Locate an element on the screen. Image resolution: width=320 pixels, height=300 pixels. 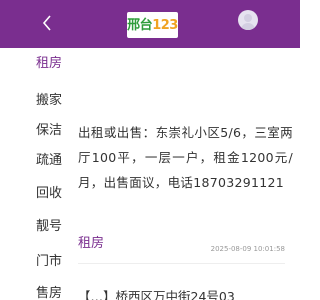
logo-text-number: 123 is located at coordinates (165, 25).